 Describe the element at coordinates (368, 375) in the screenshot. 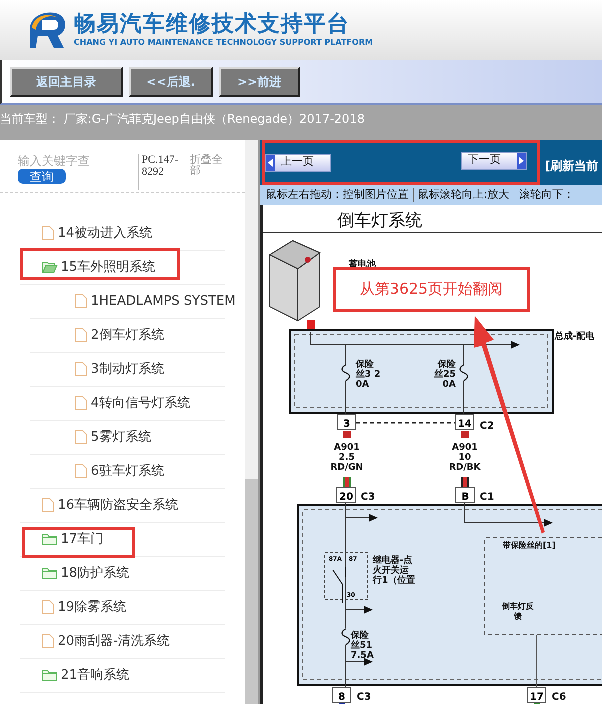

I see `fuse-label: 保险 丝3 2 0A` at that location.